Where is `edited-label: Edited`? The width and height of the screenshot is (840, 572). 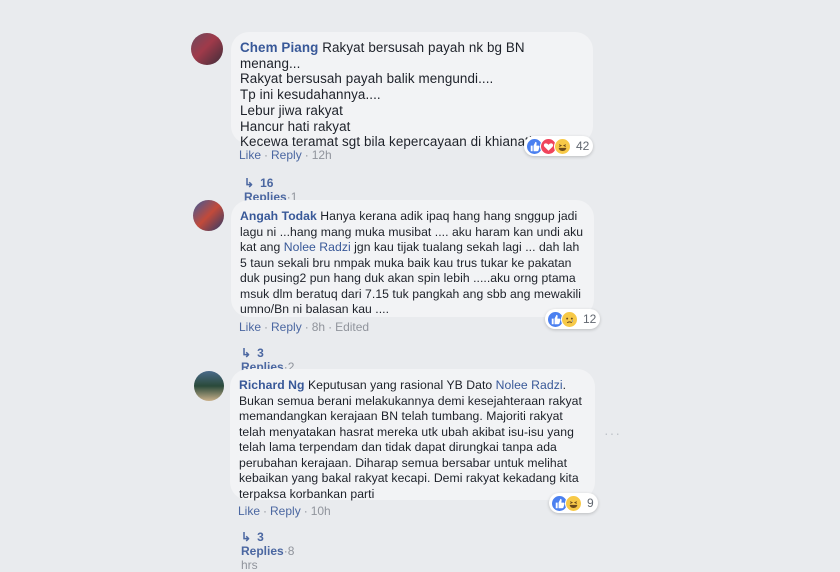 edited-label: Edited is located at coordinates (352, 327).